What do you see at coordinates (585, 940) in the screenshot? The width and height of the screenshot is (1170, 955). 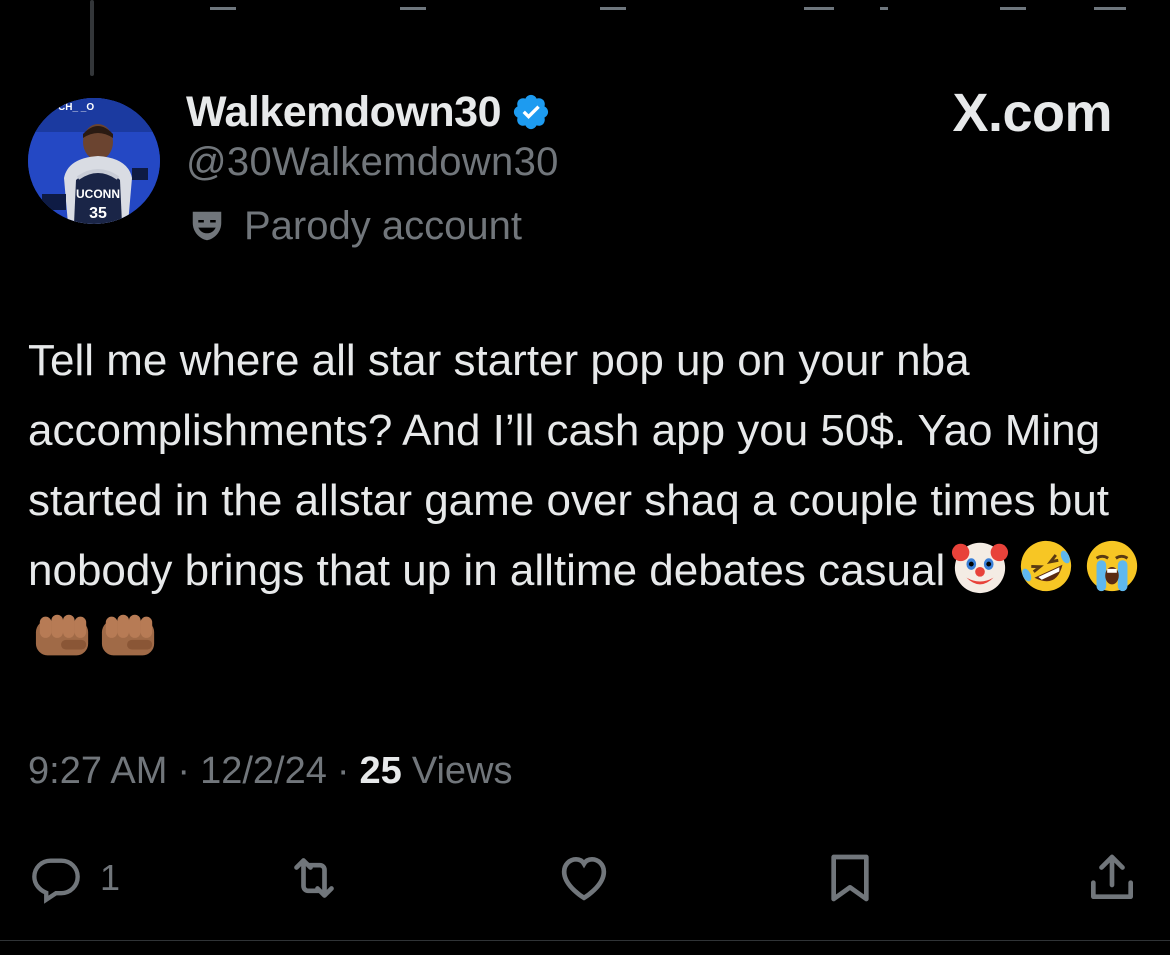 I see `divider` at bounding box center [585, 940].